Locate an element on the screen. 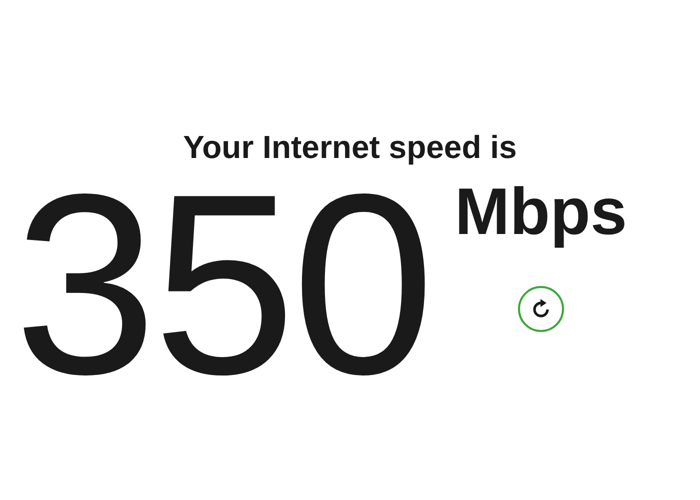 This screenshot has height=500, width=700. speed-unit: Mbps is located at coordinates (541, 211).